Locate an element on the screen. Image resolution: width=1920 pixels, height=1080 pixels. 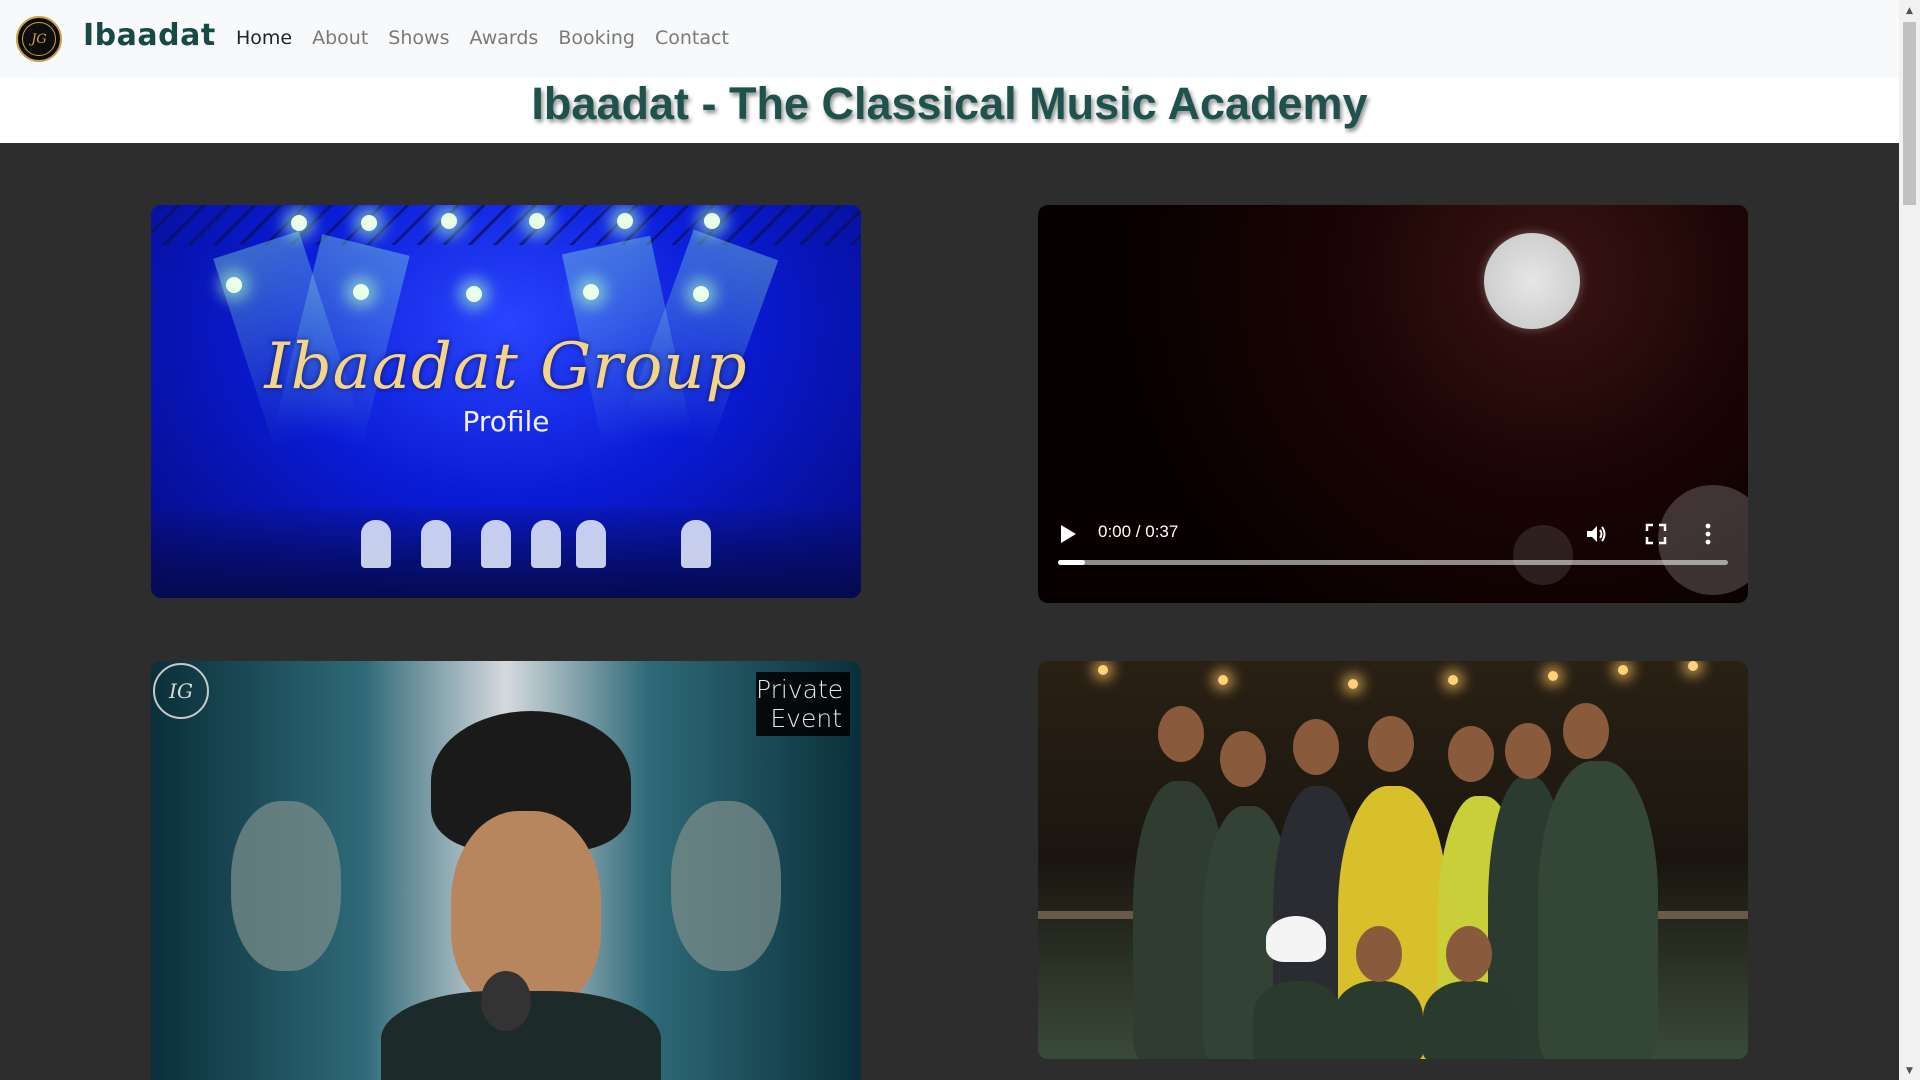
video-time: 0:00 / 0:37 is located at coordinates (1138, 531).